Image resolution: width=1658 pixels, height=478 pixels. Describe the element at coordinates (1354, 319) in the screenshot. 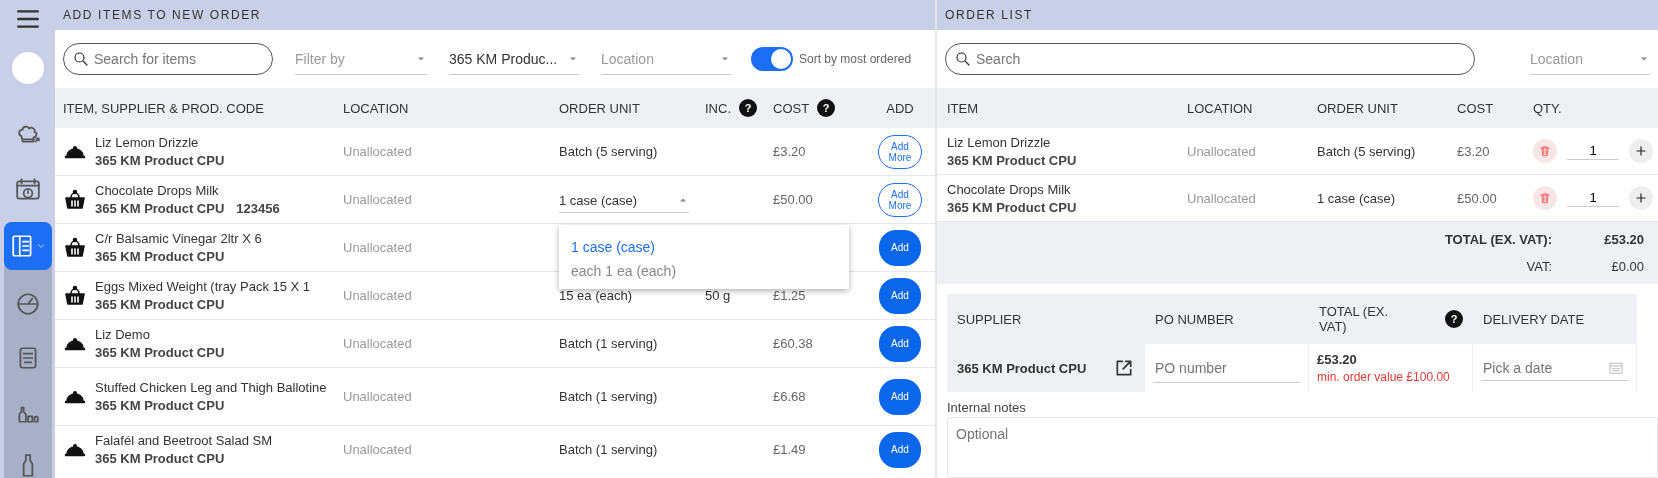

I see `column-header: TOTAL (EX. VAT)` at that location.